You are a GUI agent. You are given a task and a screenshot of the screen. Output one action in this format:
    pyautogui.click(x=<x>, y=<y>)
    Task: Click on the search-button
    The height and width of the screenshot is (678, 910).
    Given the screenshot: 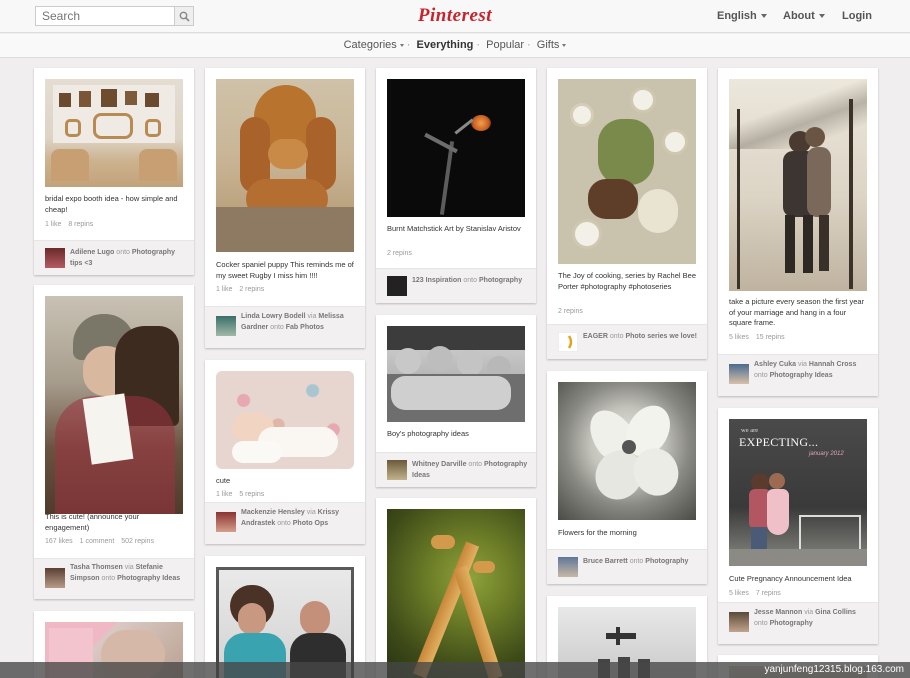 What is the action you would take?
    pyautogui.click(x=184, y=16)
    